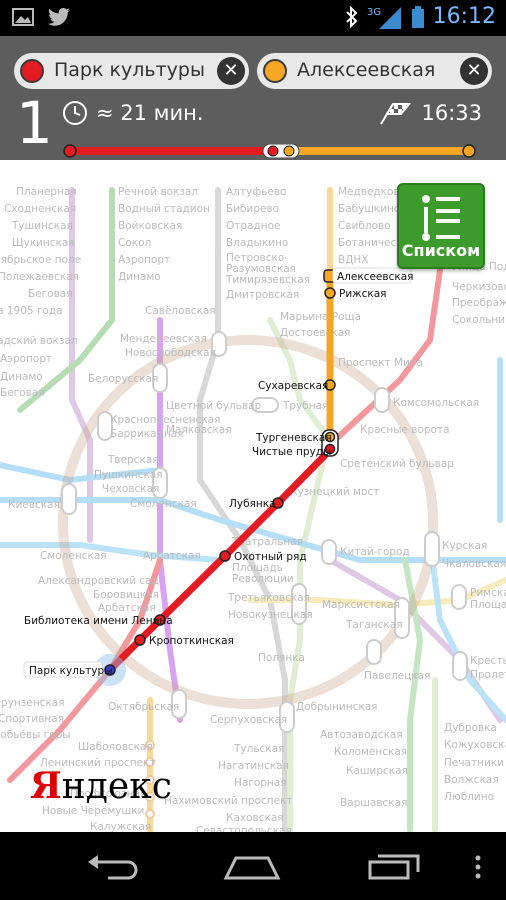 The height and width of the screenshot is (900, 506). What do you see at coordinates (488, 675) in the screenshot?
I see `svg-text: Пролетарская` at bounding box center [488, 675].